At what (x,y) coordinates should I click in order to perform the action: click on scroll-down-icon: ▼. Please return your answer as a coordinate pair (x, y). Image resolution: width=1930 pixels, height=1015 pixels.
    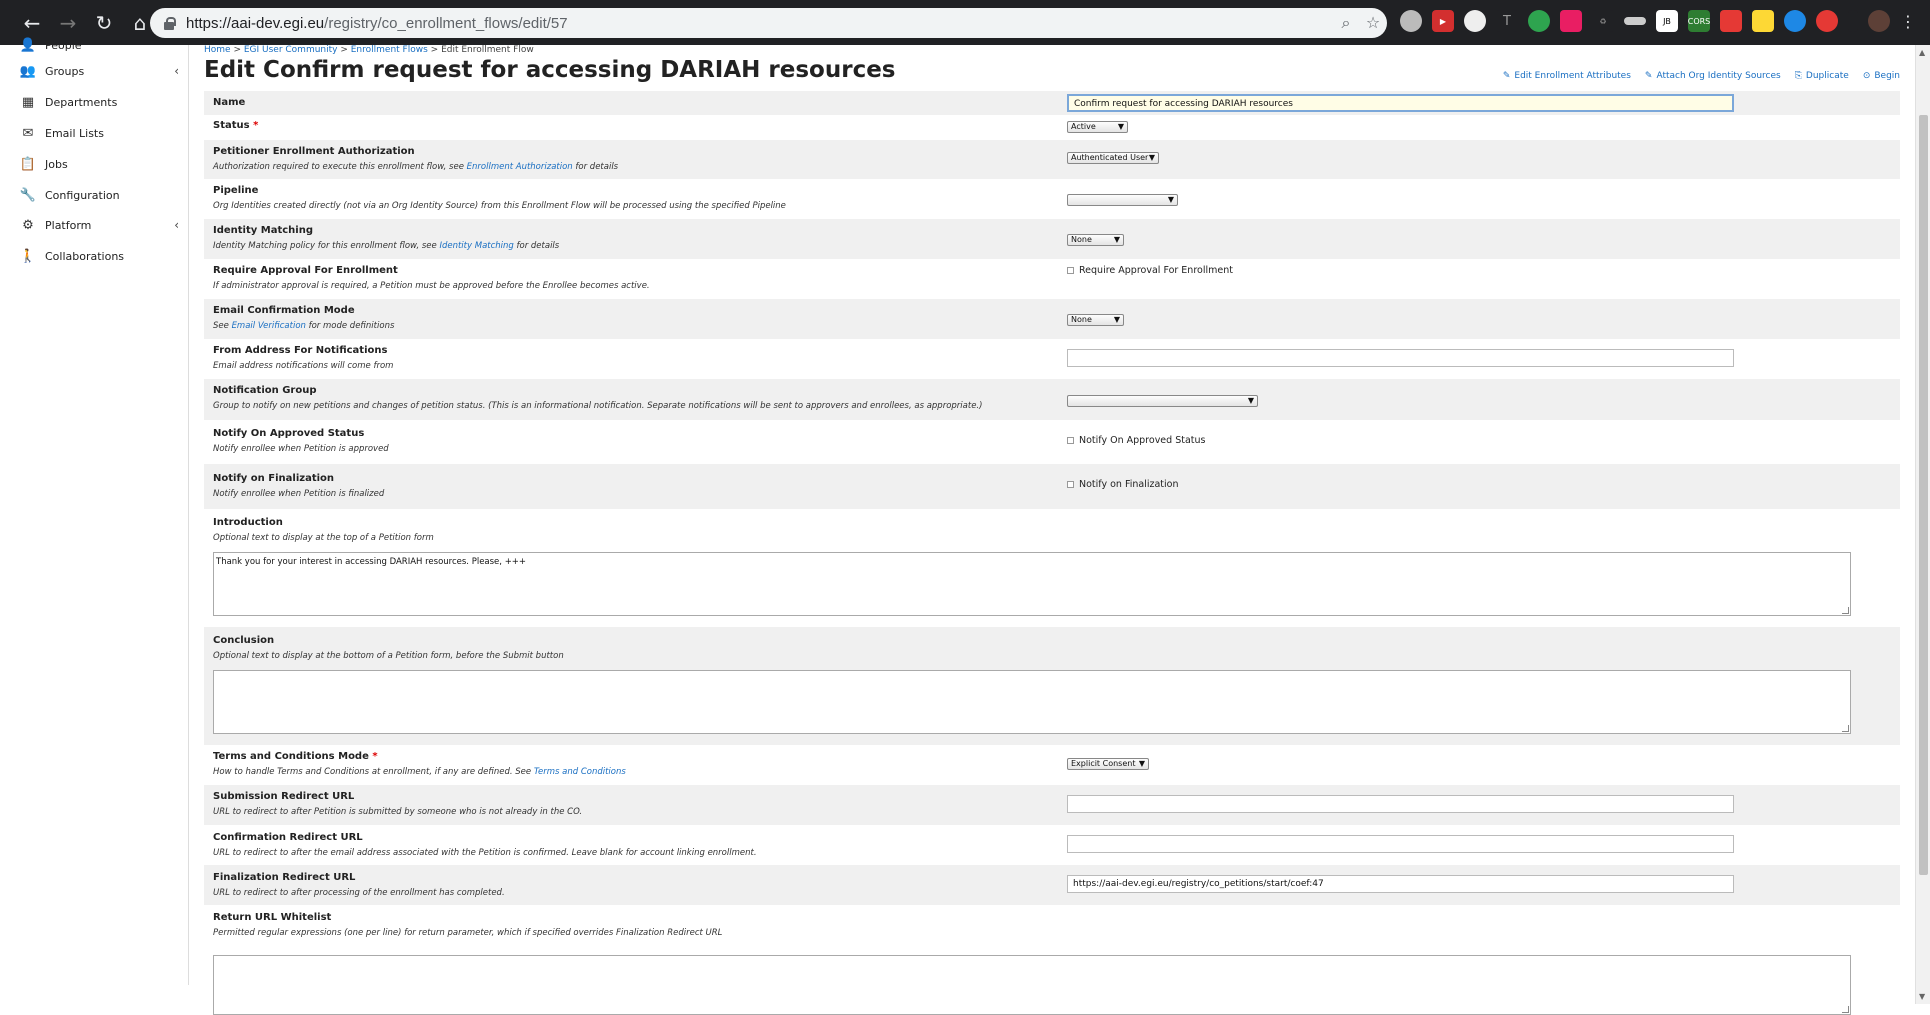
    Looking at the image, I should click on (1922, 996).